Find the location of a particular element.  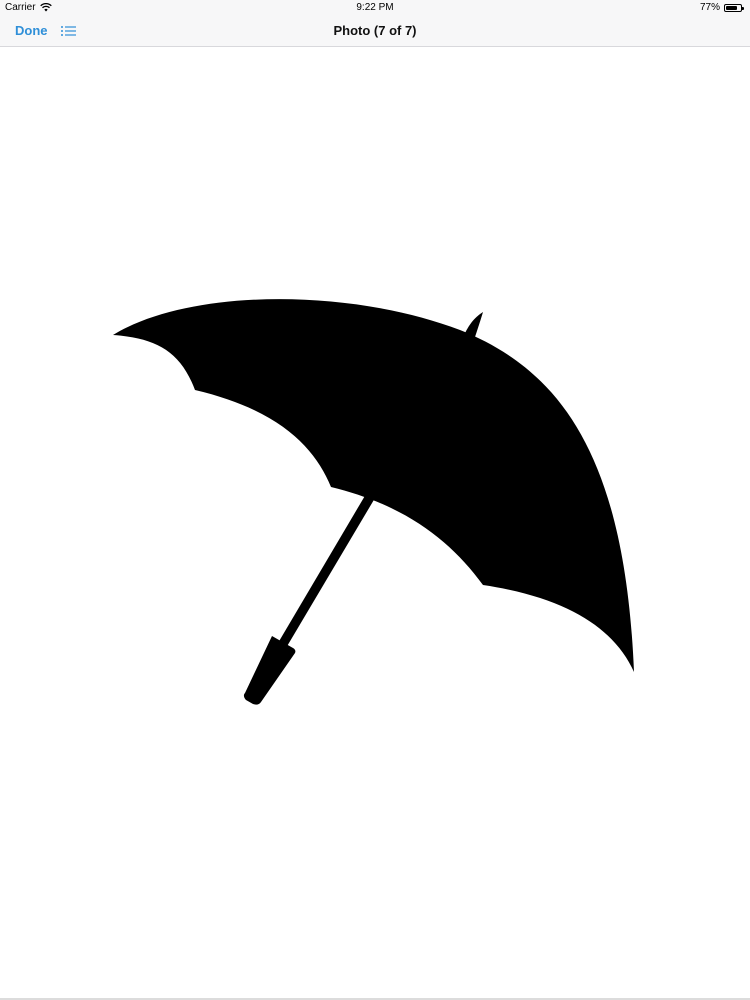

page-title: Photo (7 of 7) is located at coordinates (375, 30).